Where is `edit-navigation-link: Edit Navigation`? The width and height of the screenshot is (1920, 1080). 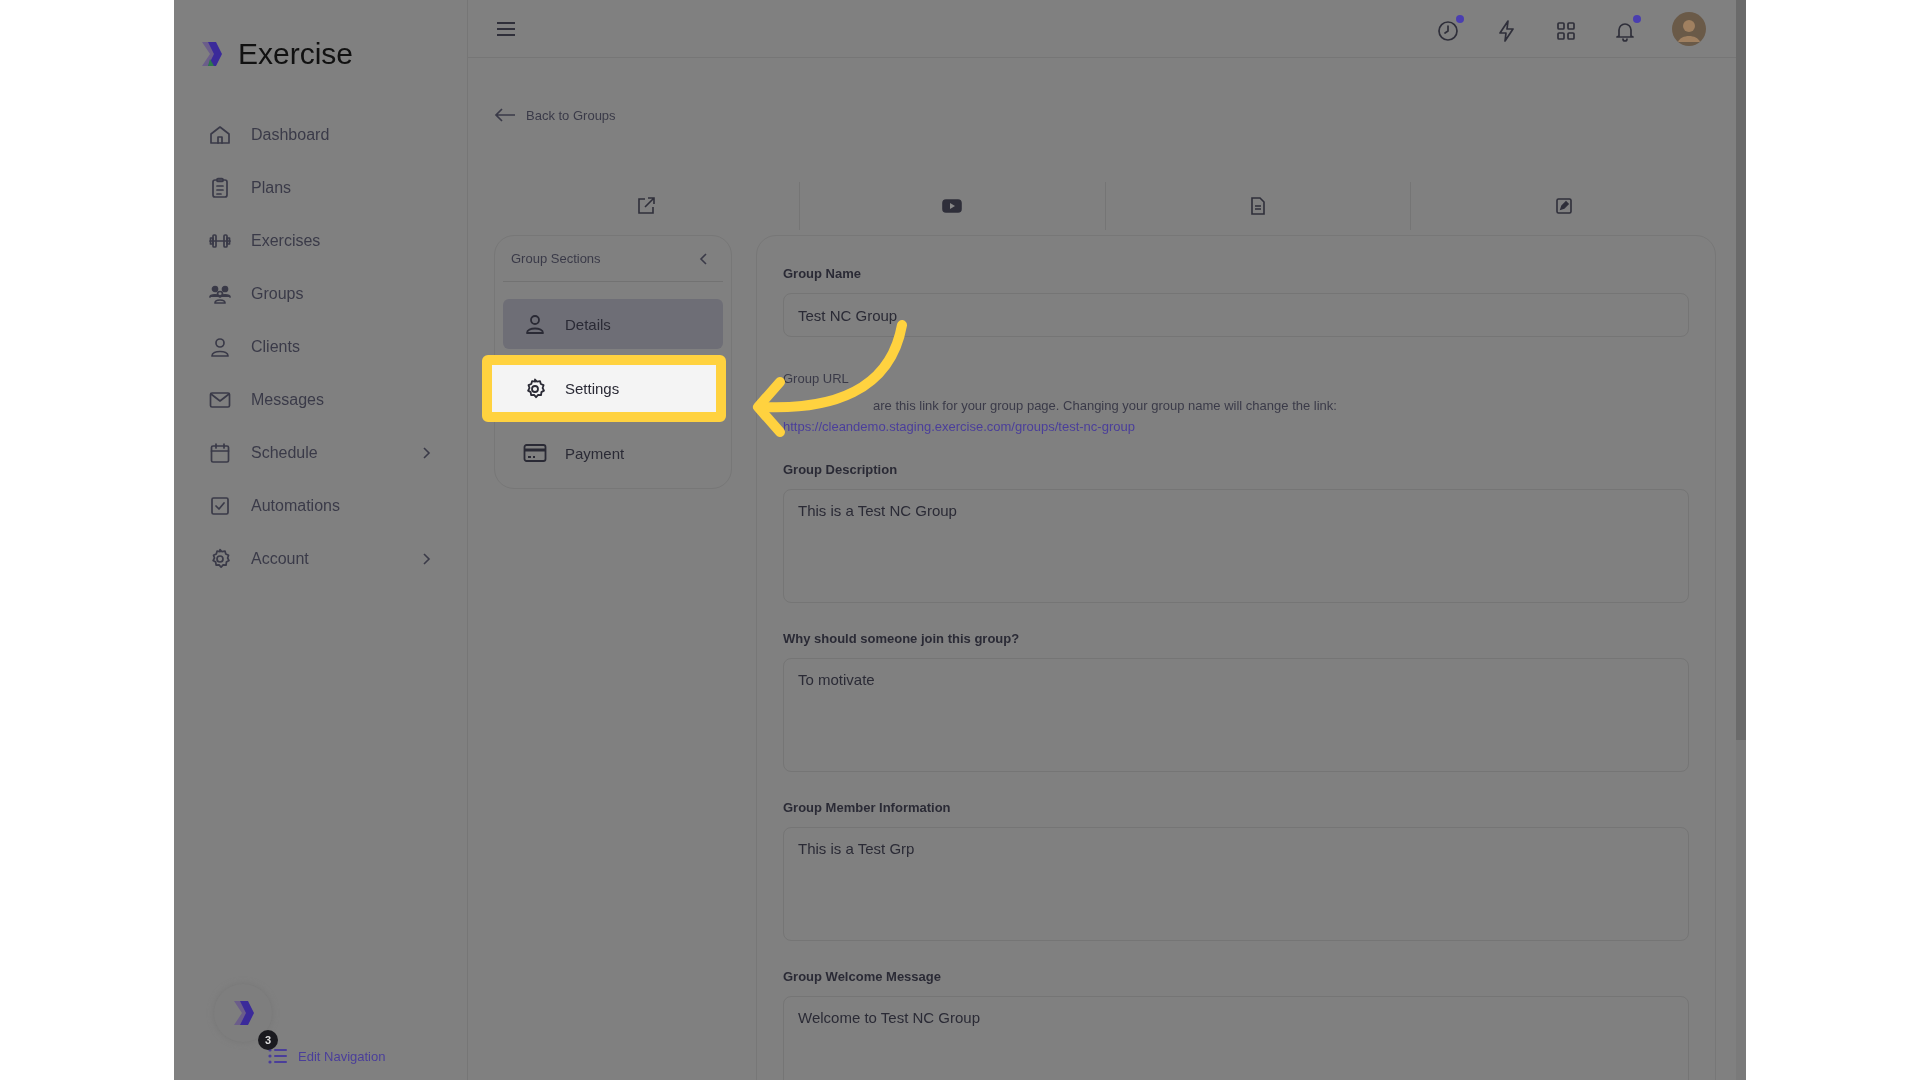 edit-navigation-link: Edit Navigation is located at coordinates (327, 1056).